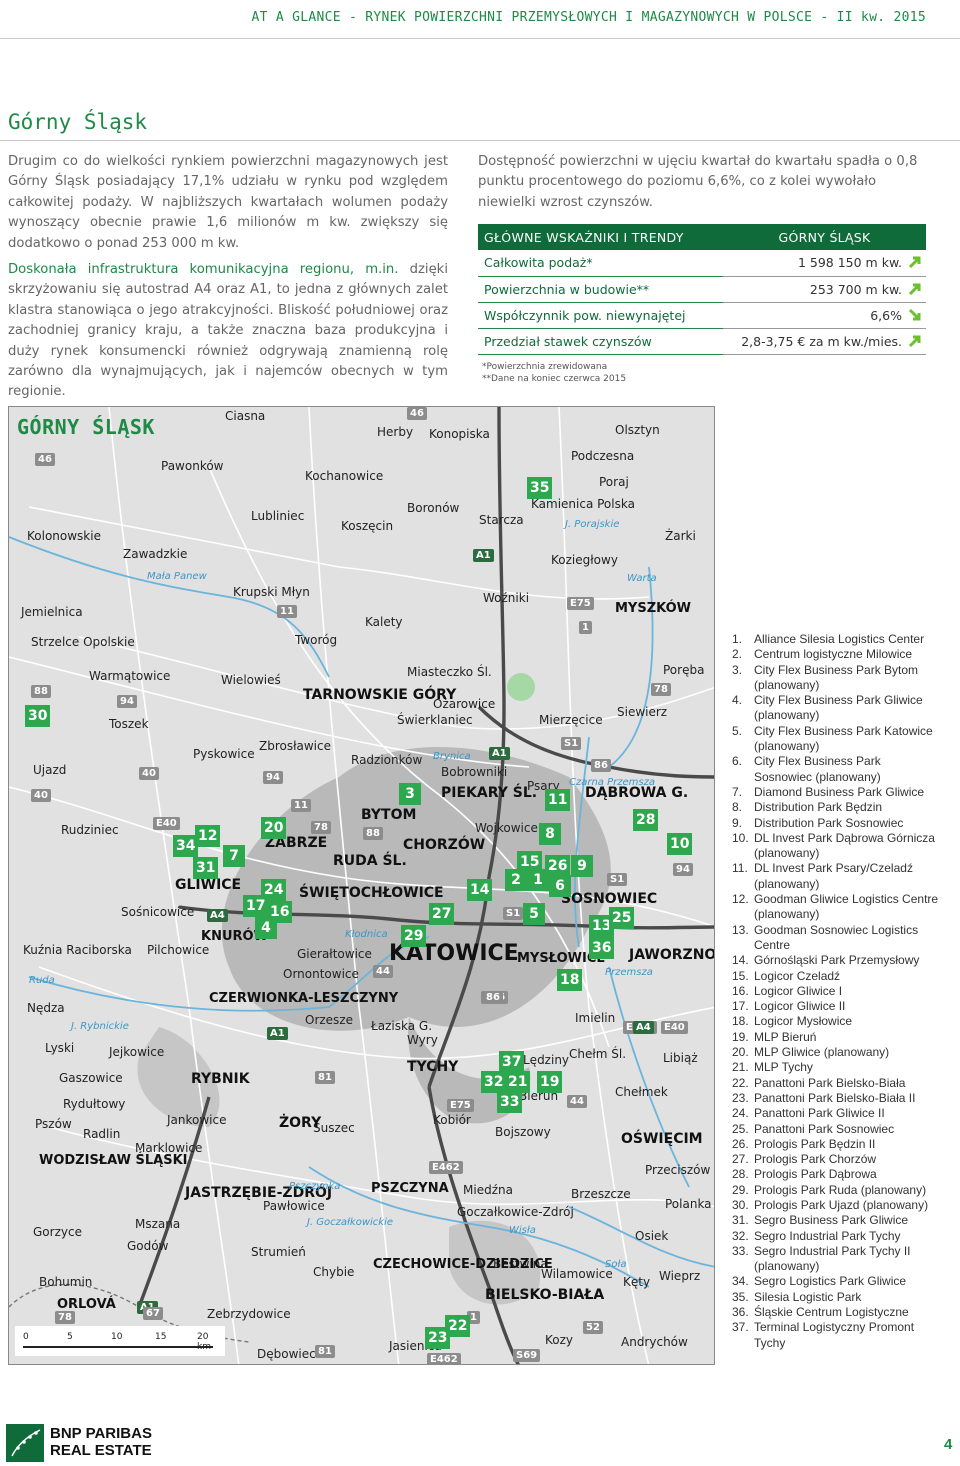  What do you see at coordinates (86, 1304) in the screenshot?
I see `city-label: ORLOVÁ` at bounding box center [86, 1304].